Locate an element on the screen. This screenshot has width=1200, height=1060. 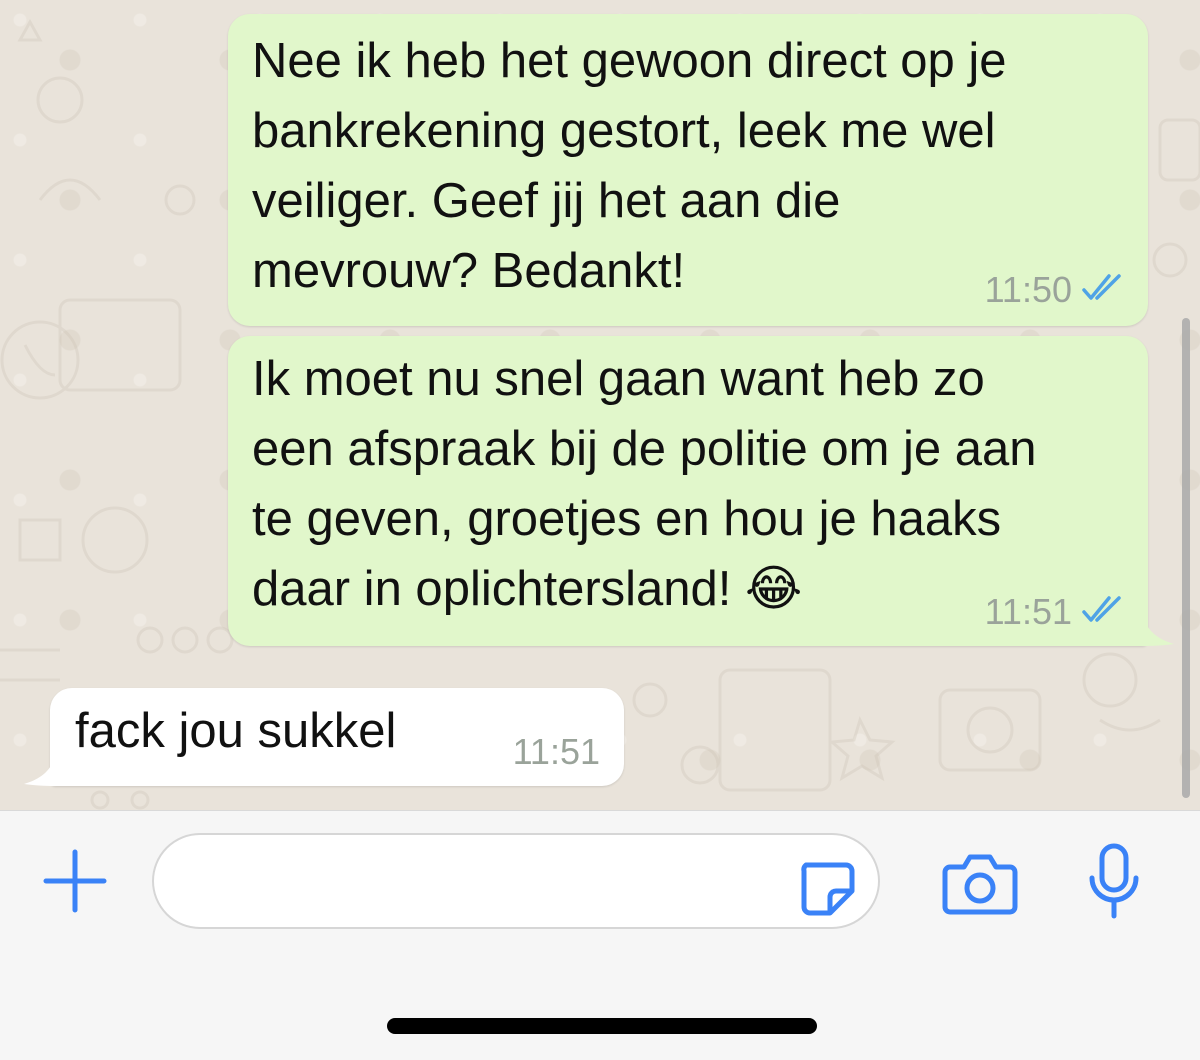
home-indicator is located at coordinates (602, 1026).